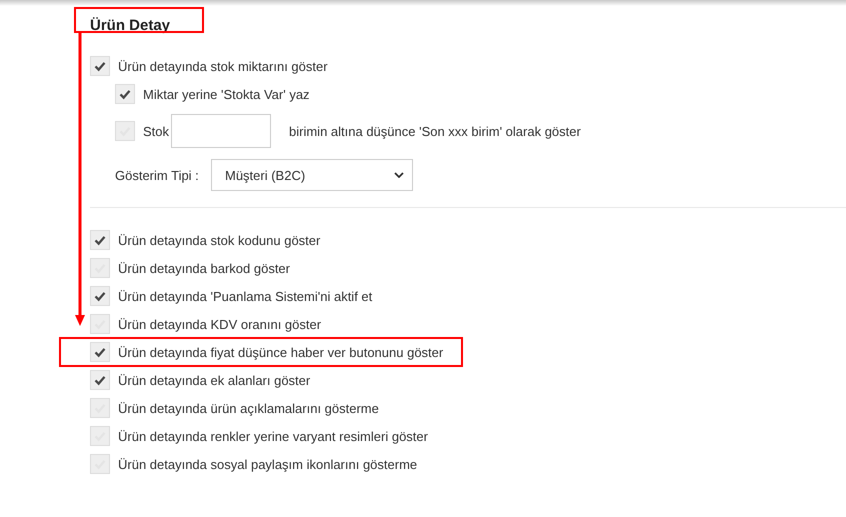 This screenshot has width=846, height=517. What do you see at coordinates (130, 25) in the screenshot?
I see `section-title: Ürün Detay` at bounding box center [130, 25].